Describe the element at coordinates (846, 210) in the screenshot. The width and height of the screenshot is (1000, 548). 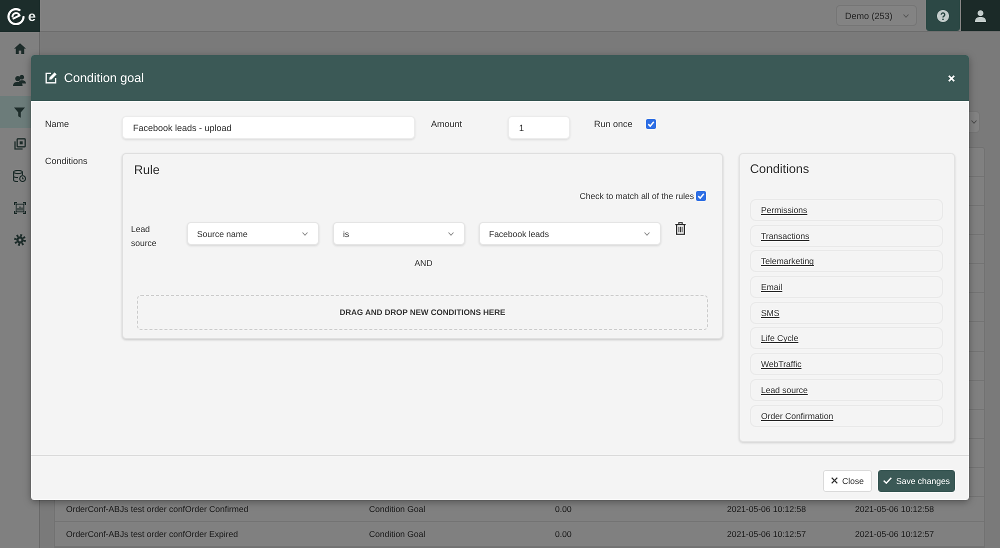
I see `condition-item: Permissions` at that location.